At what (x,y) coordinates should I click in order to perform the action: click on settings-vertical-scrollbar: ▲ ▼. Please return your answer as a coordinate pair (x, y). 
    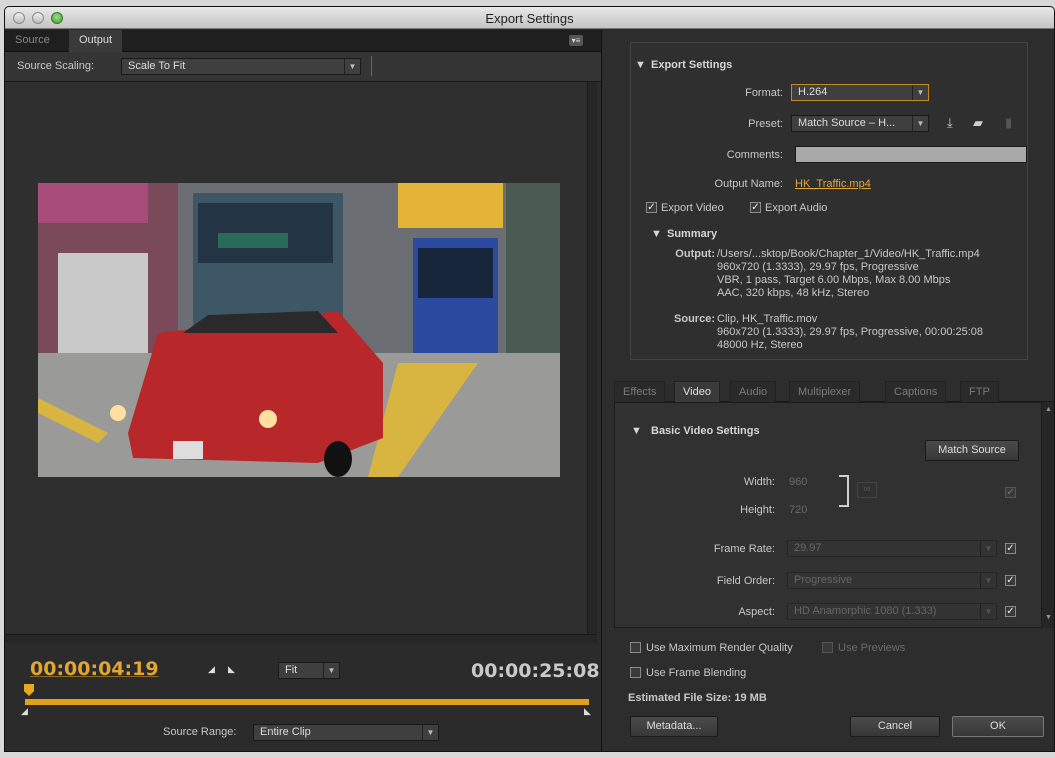
    Looking at the image, I should click on (1048, 515).